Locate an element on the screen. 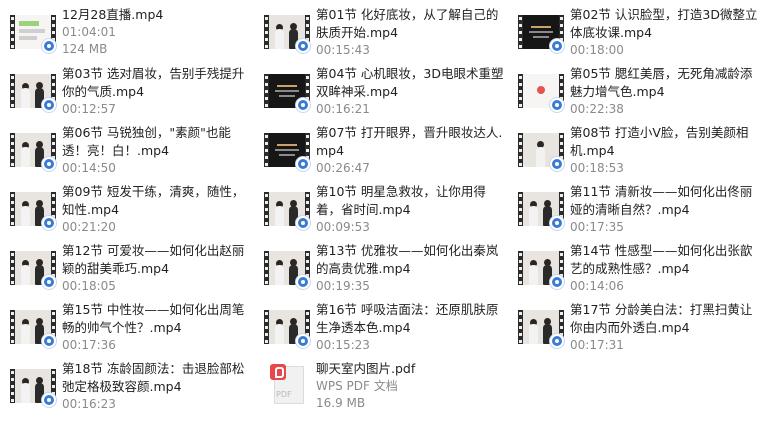  file-meta: 第11节 清新妆——如何化出佟丽娅的清晰自然？.mp4 00:17:35 is located at coordinates (665, 209).